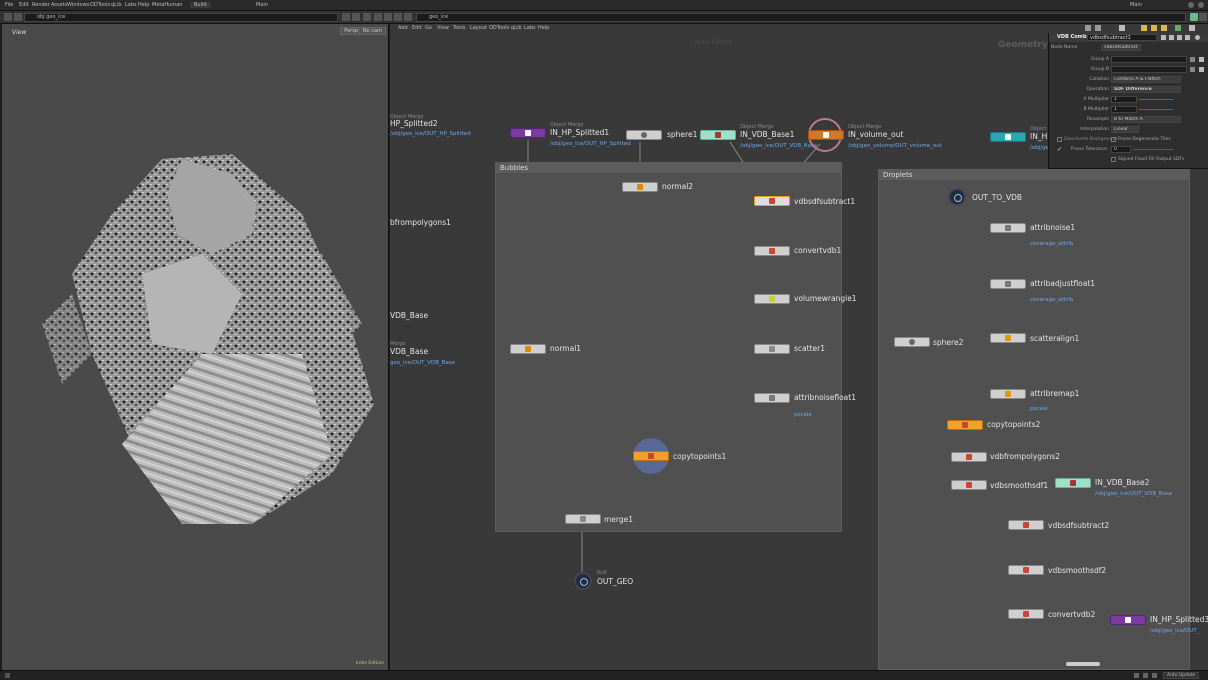  Describe the element at coordinates (1194, 17) in the screenshot. I see `network-pin-icon` at that location.